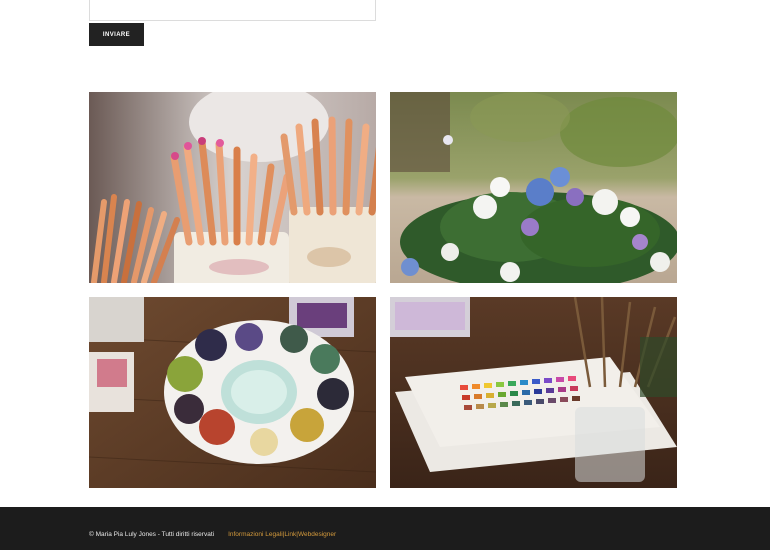 Image resolution: width=770 pixels, height=550 pixels. I want to click on message-textarea, so click(232, 10).